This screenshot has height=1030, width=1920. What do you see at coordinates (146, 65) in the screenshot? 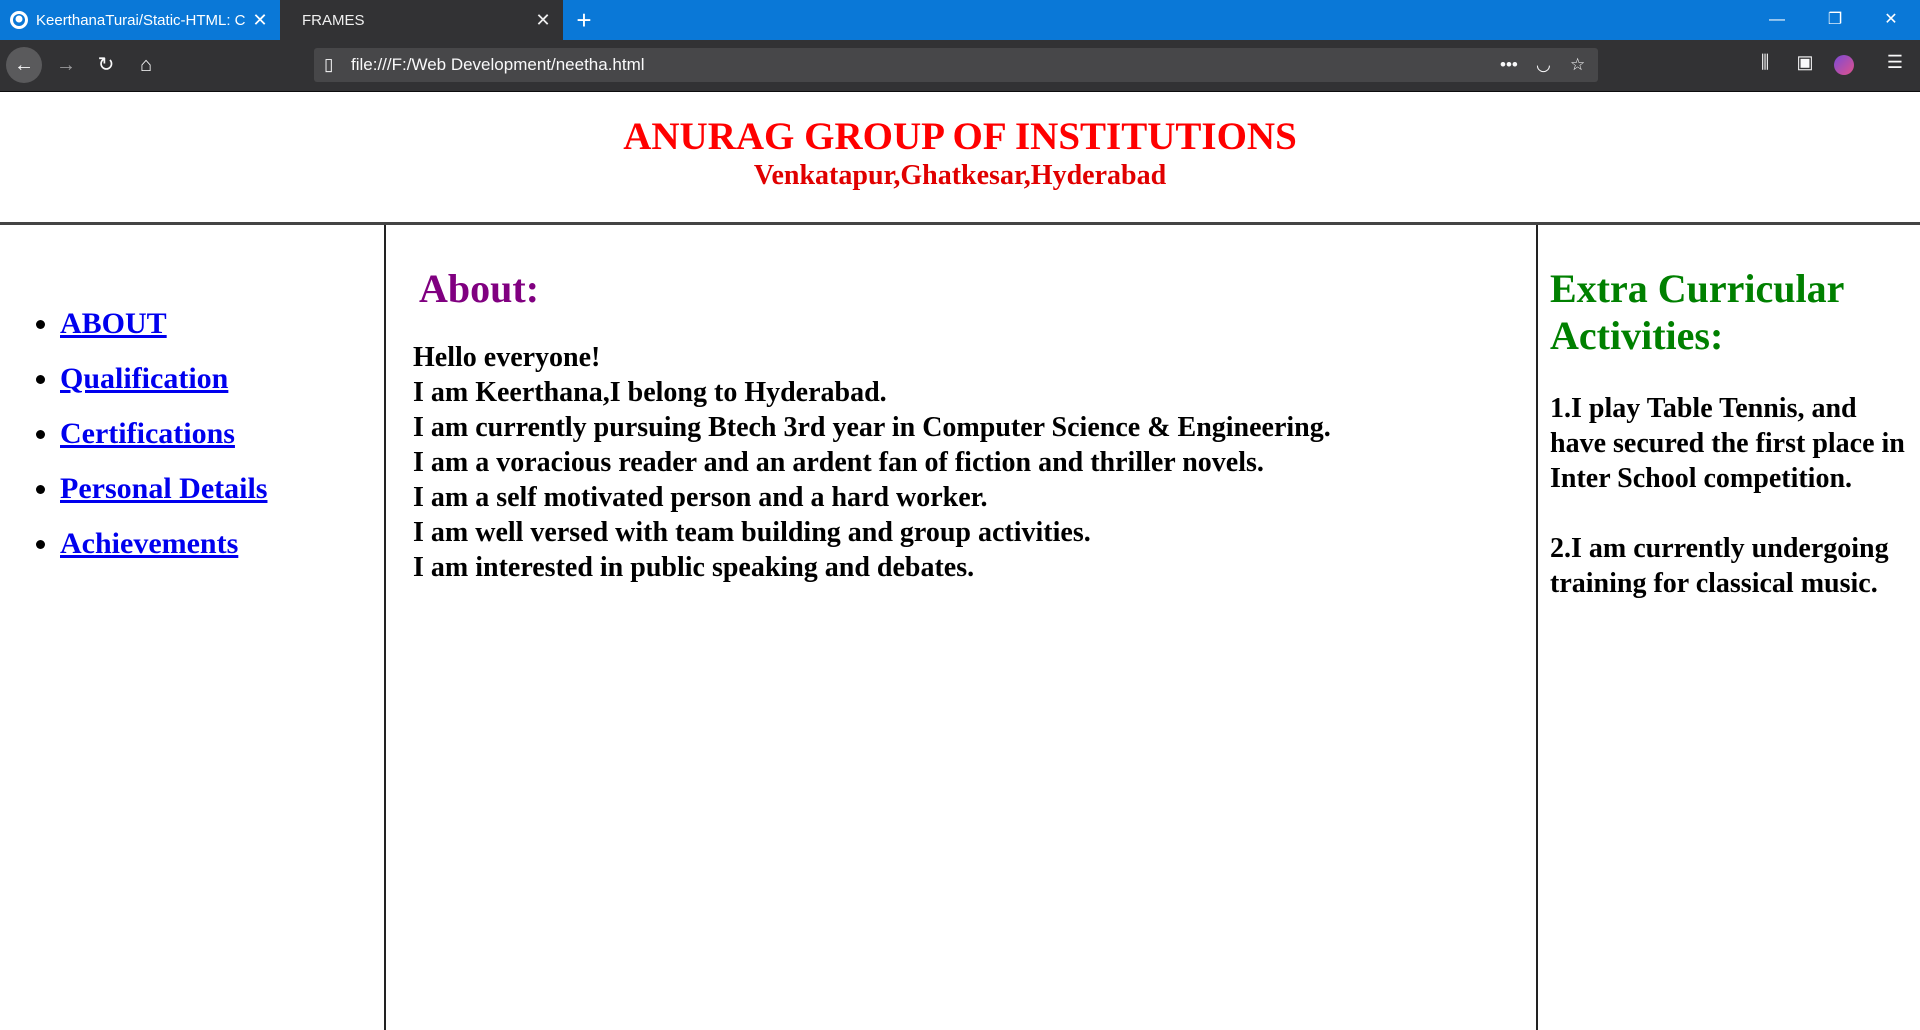
I see `home-icon: ⌂` at bounding box center [146, 65].